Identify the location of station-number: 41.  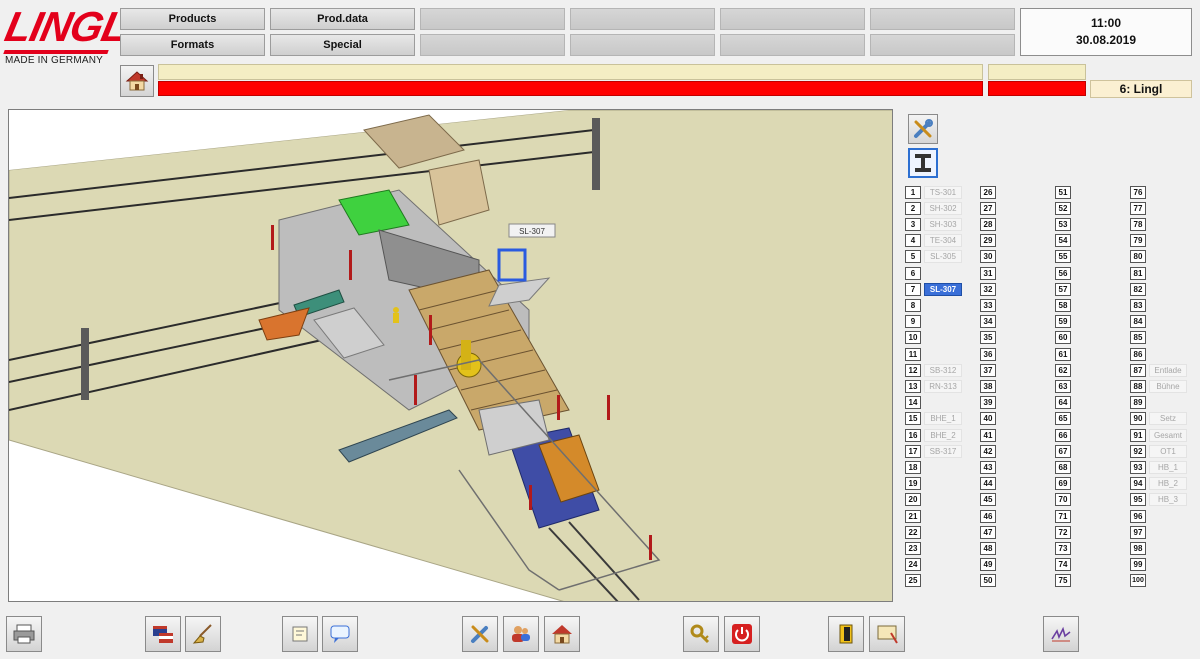
(988, 435).